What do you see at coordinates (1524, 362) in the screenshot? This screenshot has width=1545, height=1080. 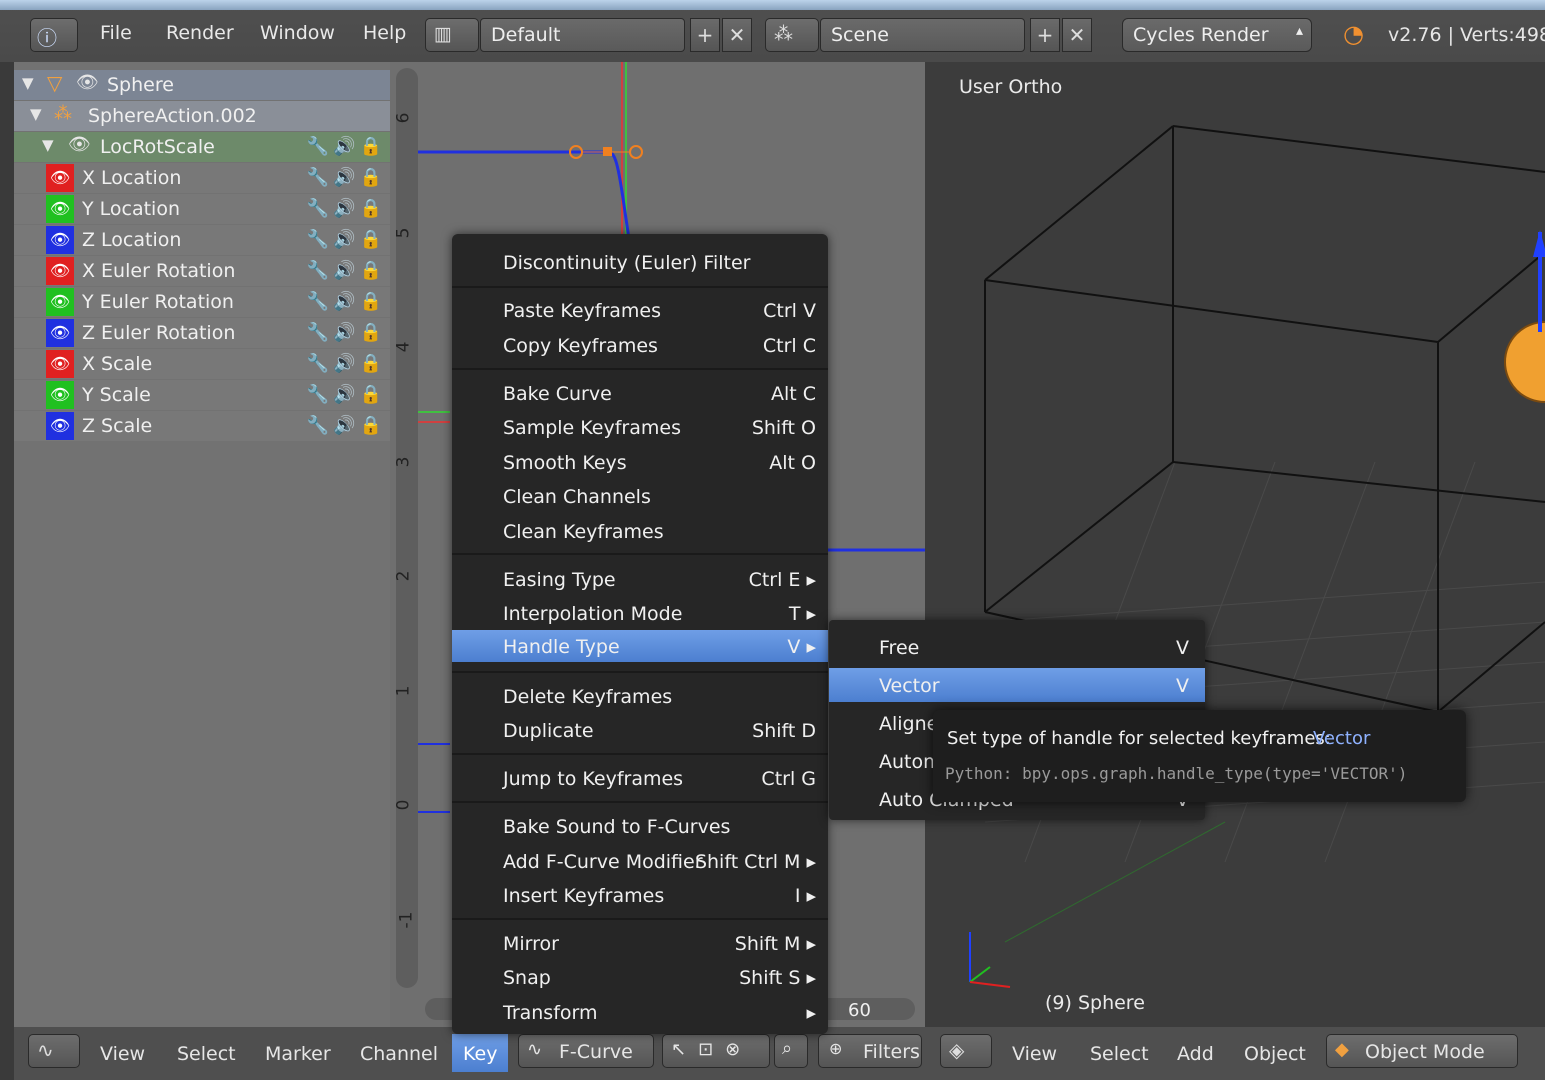 I see `sphere-object` at bounding box center [1524, 362].